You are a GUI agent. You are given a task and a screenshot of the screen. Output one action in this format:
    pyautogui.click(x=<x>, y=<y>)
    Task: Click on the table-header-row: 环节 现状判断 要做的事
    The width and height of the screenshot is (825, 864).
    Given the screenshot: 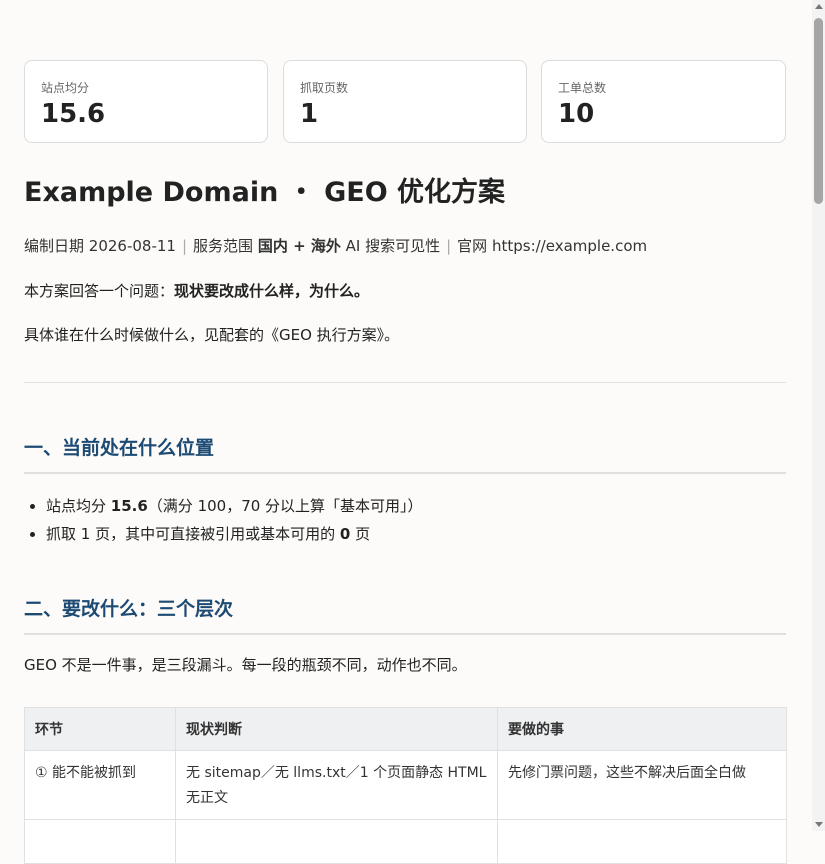 What is the action you would take?
    pyautogui.click(x=405, y=729)
    